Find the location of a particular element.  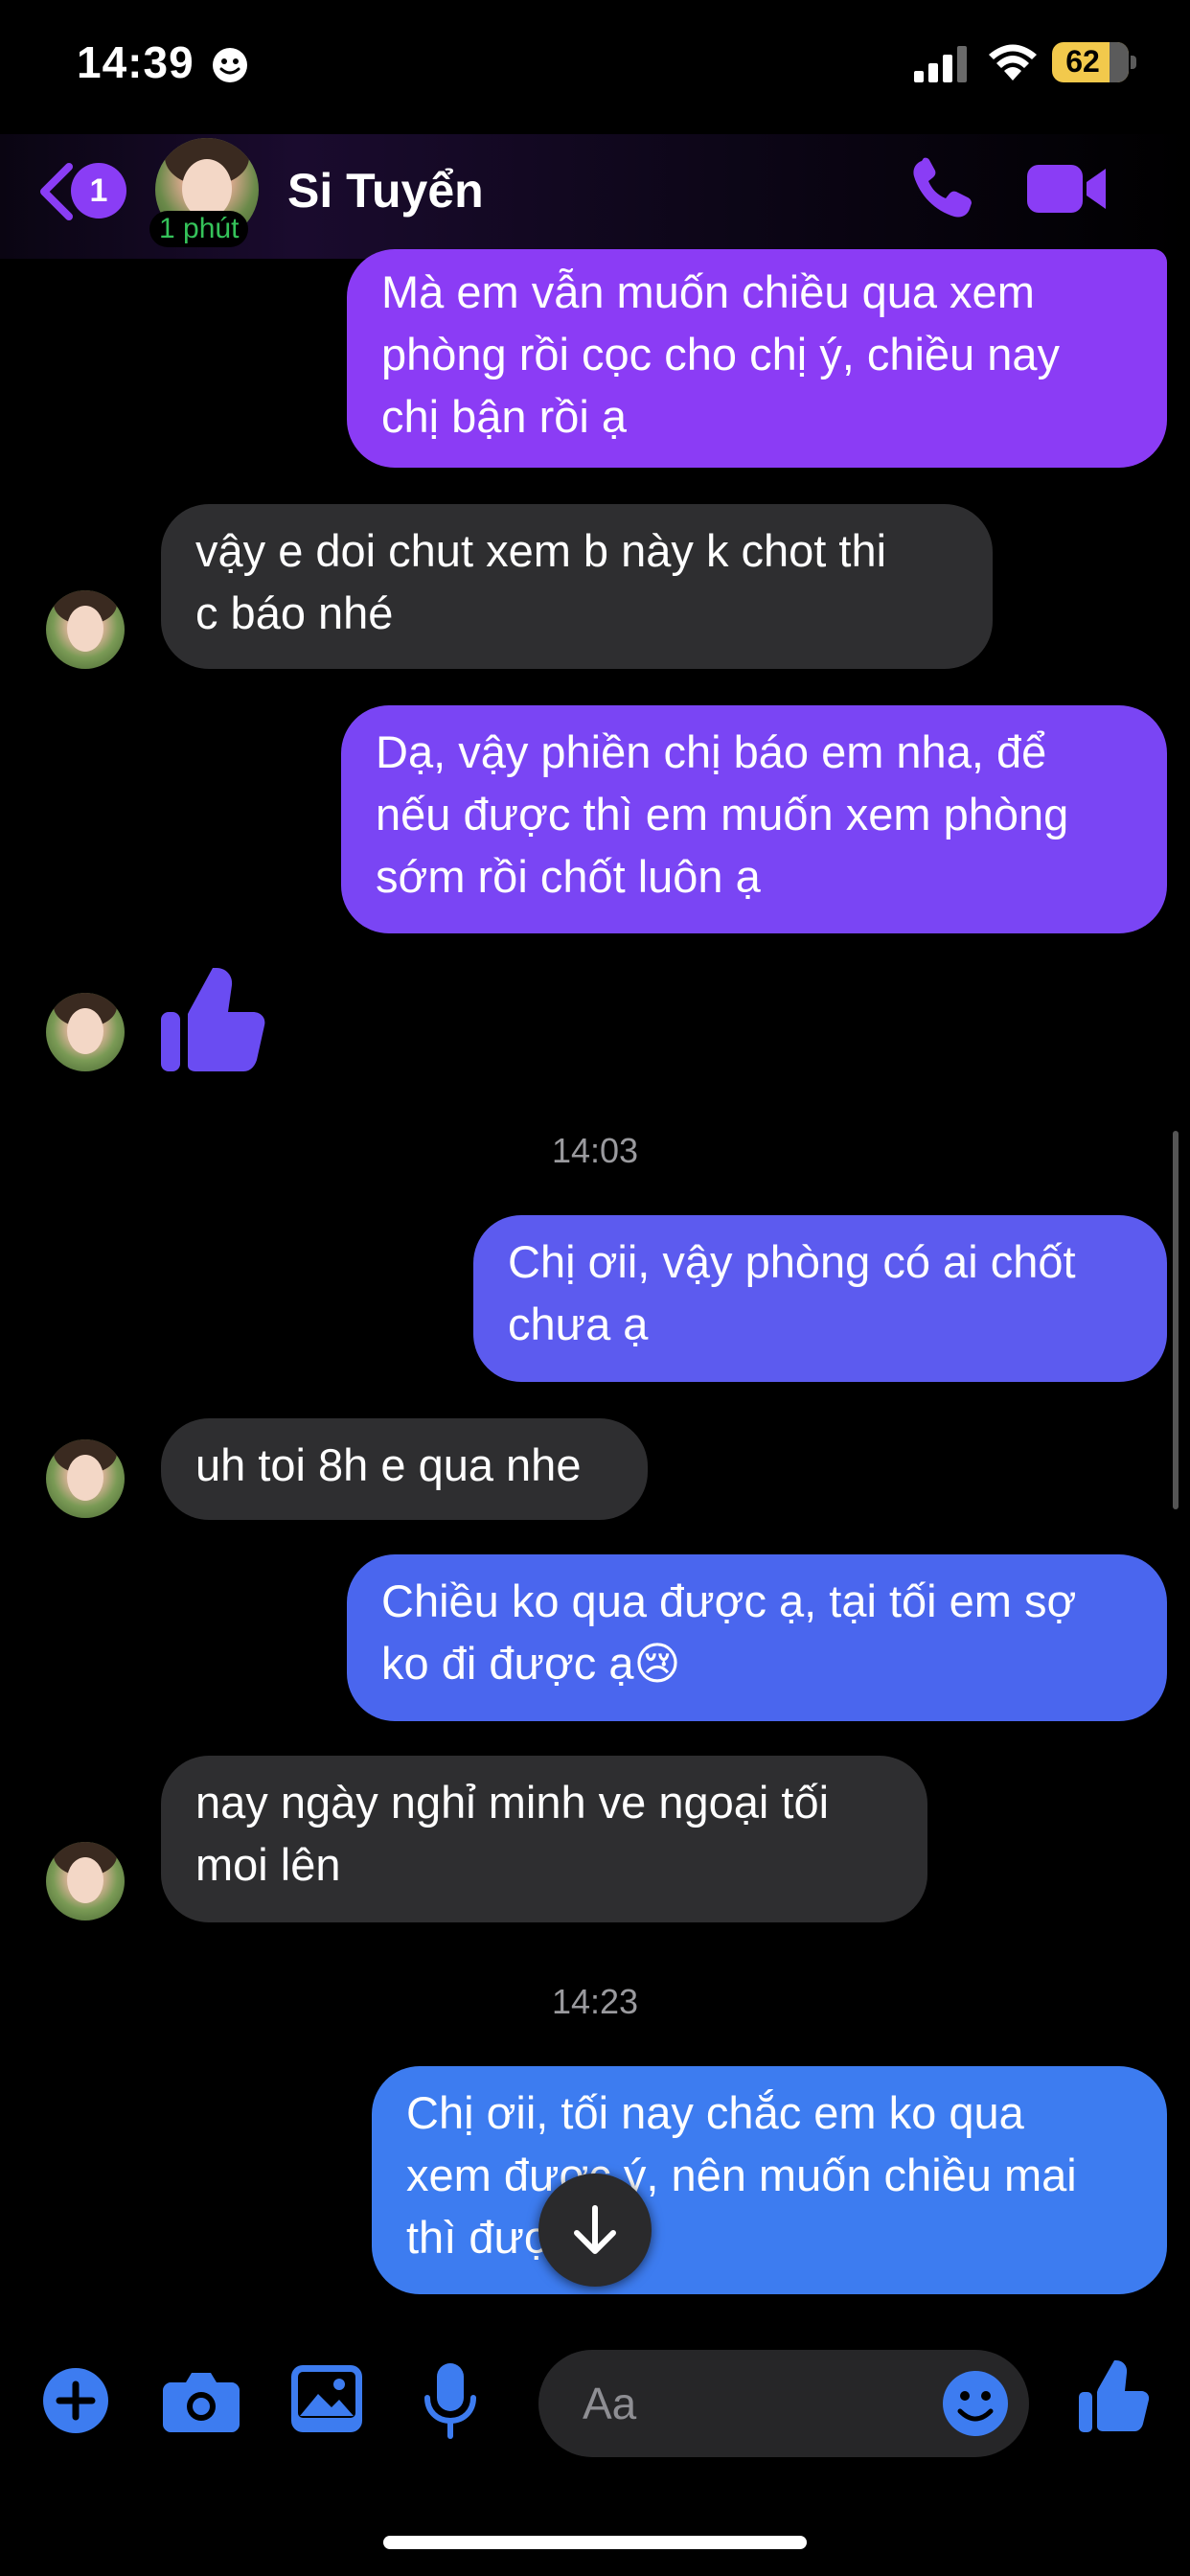

focus-mode-icon is located at coordinates (230, 65).